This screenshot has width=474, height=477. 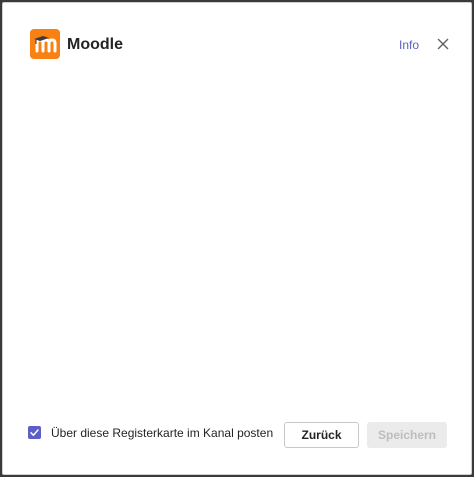 I want to click on save-button: Speichern, so click(x=407, y=435).